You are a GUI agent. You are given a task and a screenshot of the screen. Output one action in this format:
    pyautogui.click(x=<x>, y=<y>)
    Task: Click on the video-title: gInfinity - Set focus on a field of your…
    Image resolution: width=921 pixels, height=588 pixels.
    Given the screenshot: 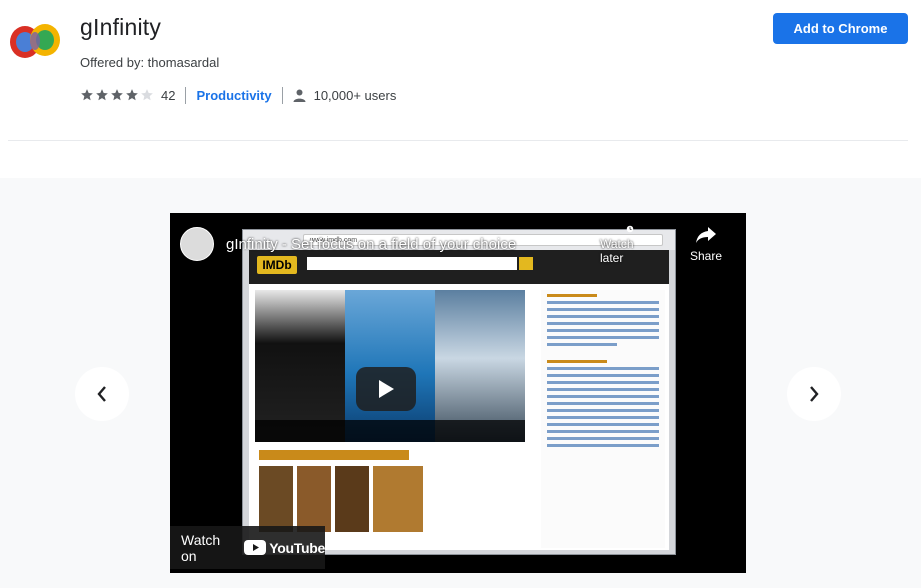 What is the action you would take?
    pyautogui.click(x=371, y=244)
    